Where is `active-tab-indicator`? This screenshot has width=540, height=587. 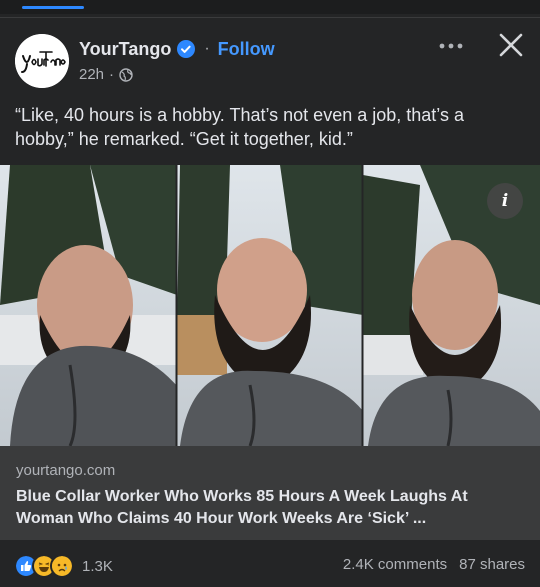
active-tab-indicator is located at coordinates (53, 7).